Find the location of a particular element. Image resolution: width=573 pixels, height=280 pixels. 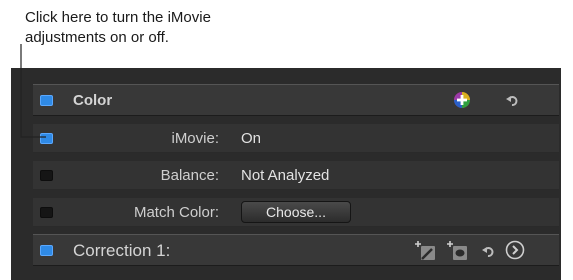

imovie-label: iMovie: is located at coordinates (195, 138).